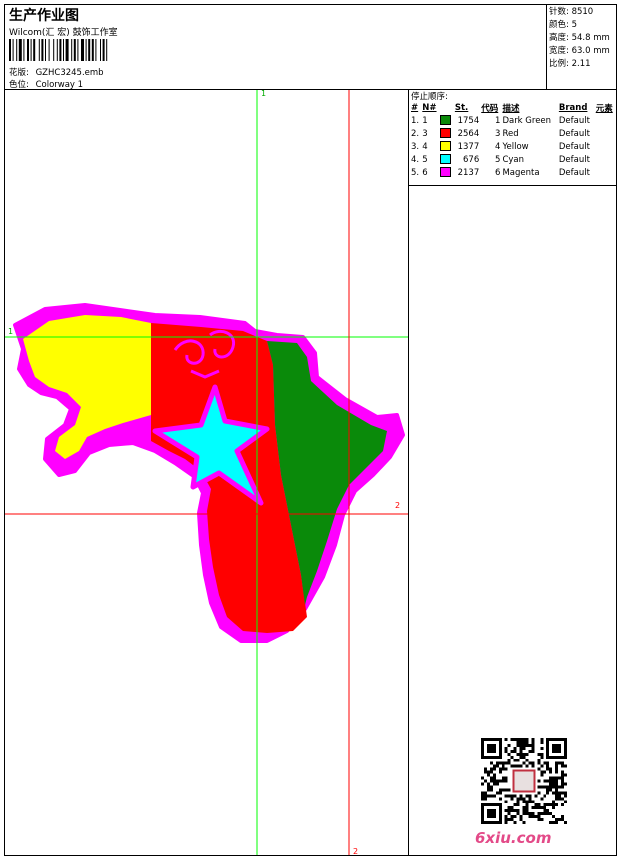 The height and width of the screenshot is (860, 620). Describe the element at coordinates (415, 133) in the screenshot. I see `row-index: 2.` at that location.